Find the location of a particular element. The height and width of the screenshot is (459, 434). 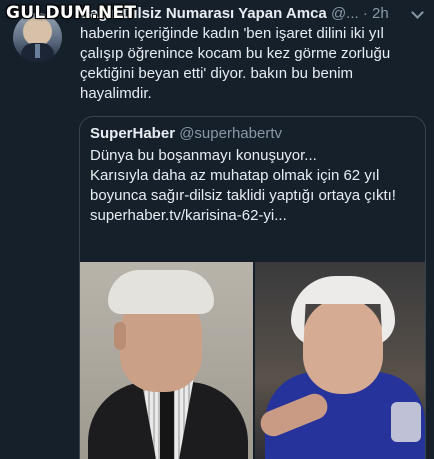

quoted-author-name: SuperHaber is located at coordinates (133, 133).